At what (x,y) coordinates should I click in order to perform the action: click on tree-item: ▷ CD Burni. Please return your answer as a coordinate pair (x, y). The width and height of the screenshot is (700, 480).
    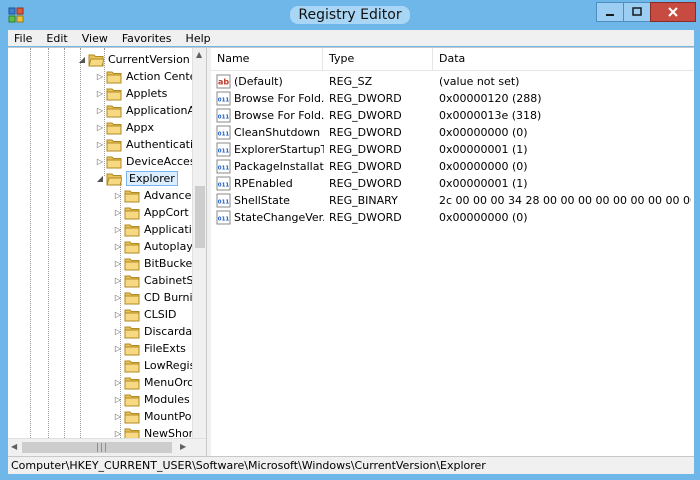
    Looking at the image, I should click on (152, 297).